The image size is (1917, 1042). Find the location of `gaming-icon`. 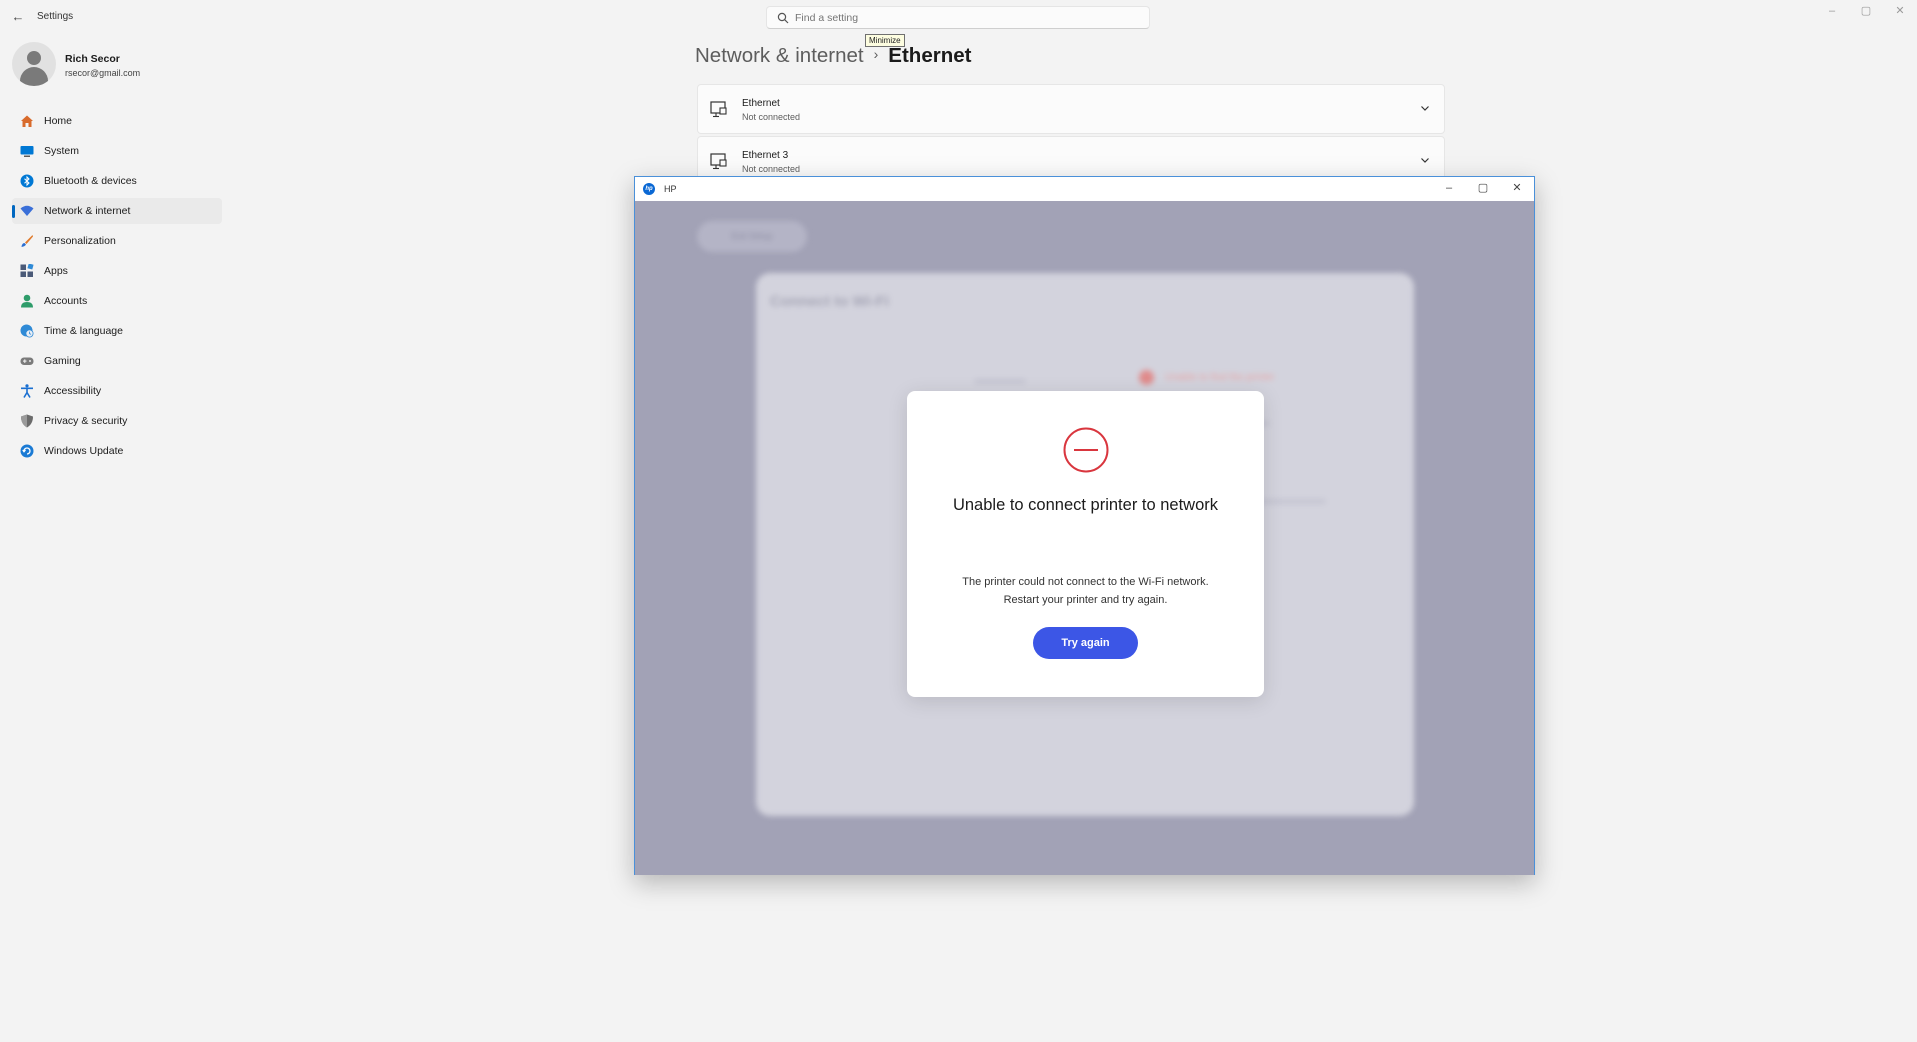

gaming-icon is located at coordinates (27, 361).